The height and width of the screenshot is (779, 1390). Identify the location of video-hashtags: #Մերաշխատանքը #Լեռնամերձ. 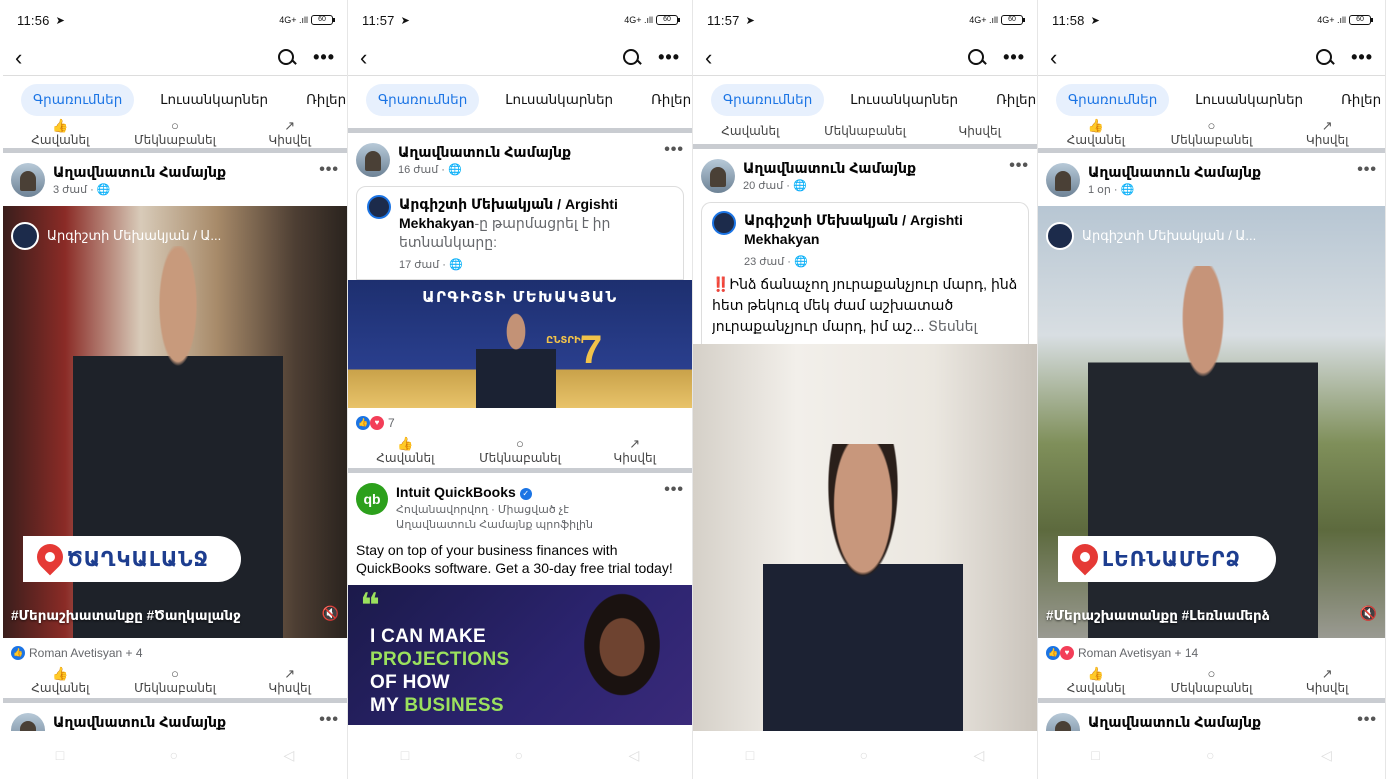
(1158, 616).